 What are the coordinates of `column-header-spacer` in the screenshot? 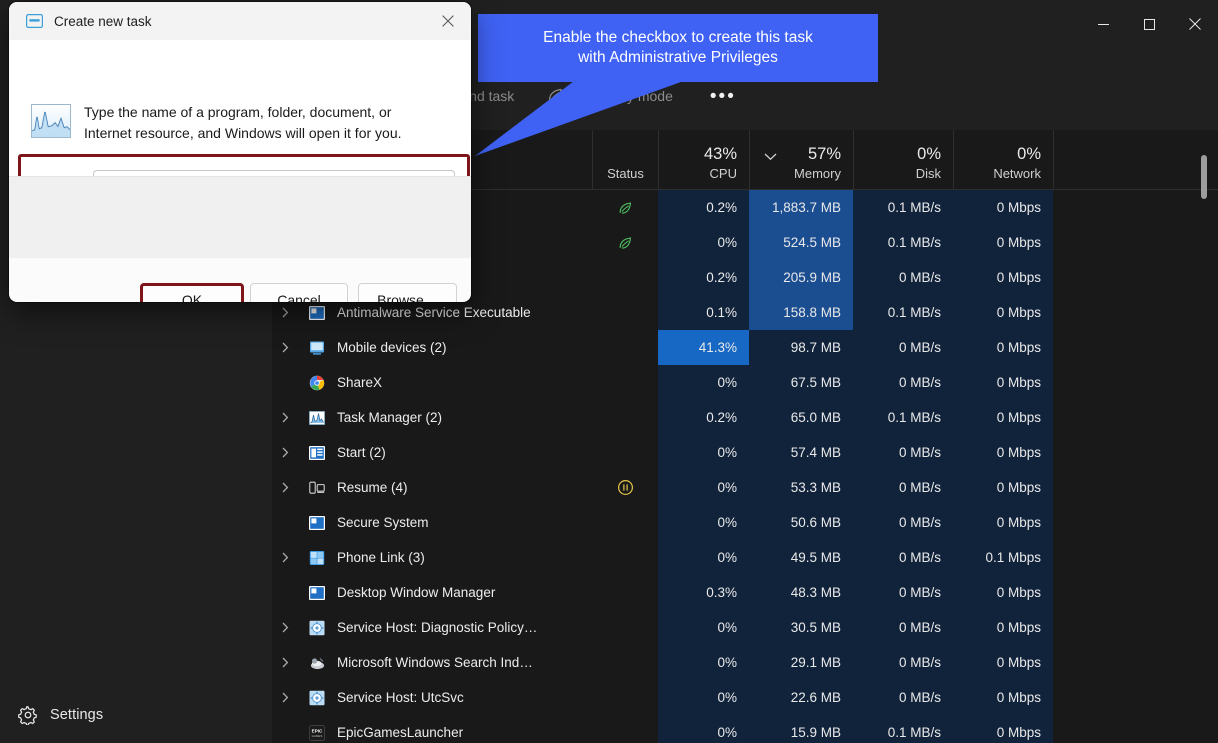 It's located at (1135, 159).